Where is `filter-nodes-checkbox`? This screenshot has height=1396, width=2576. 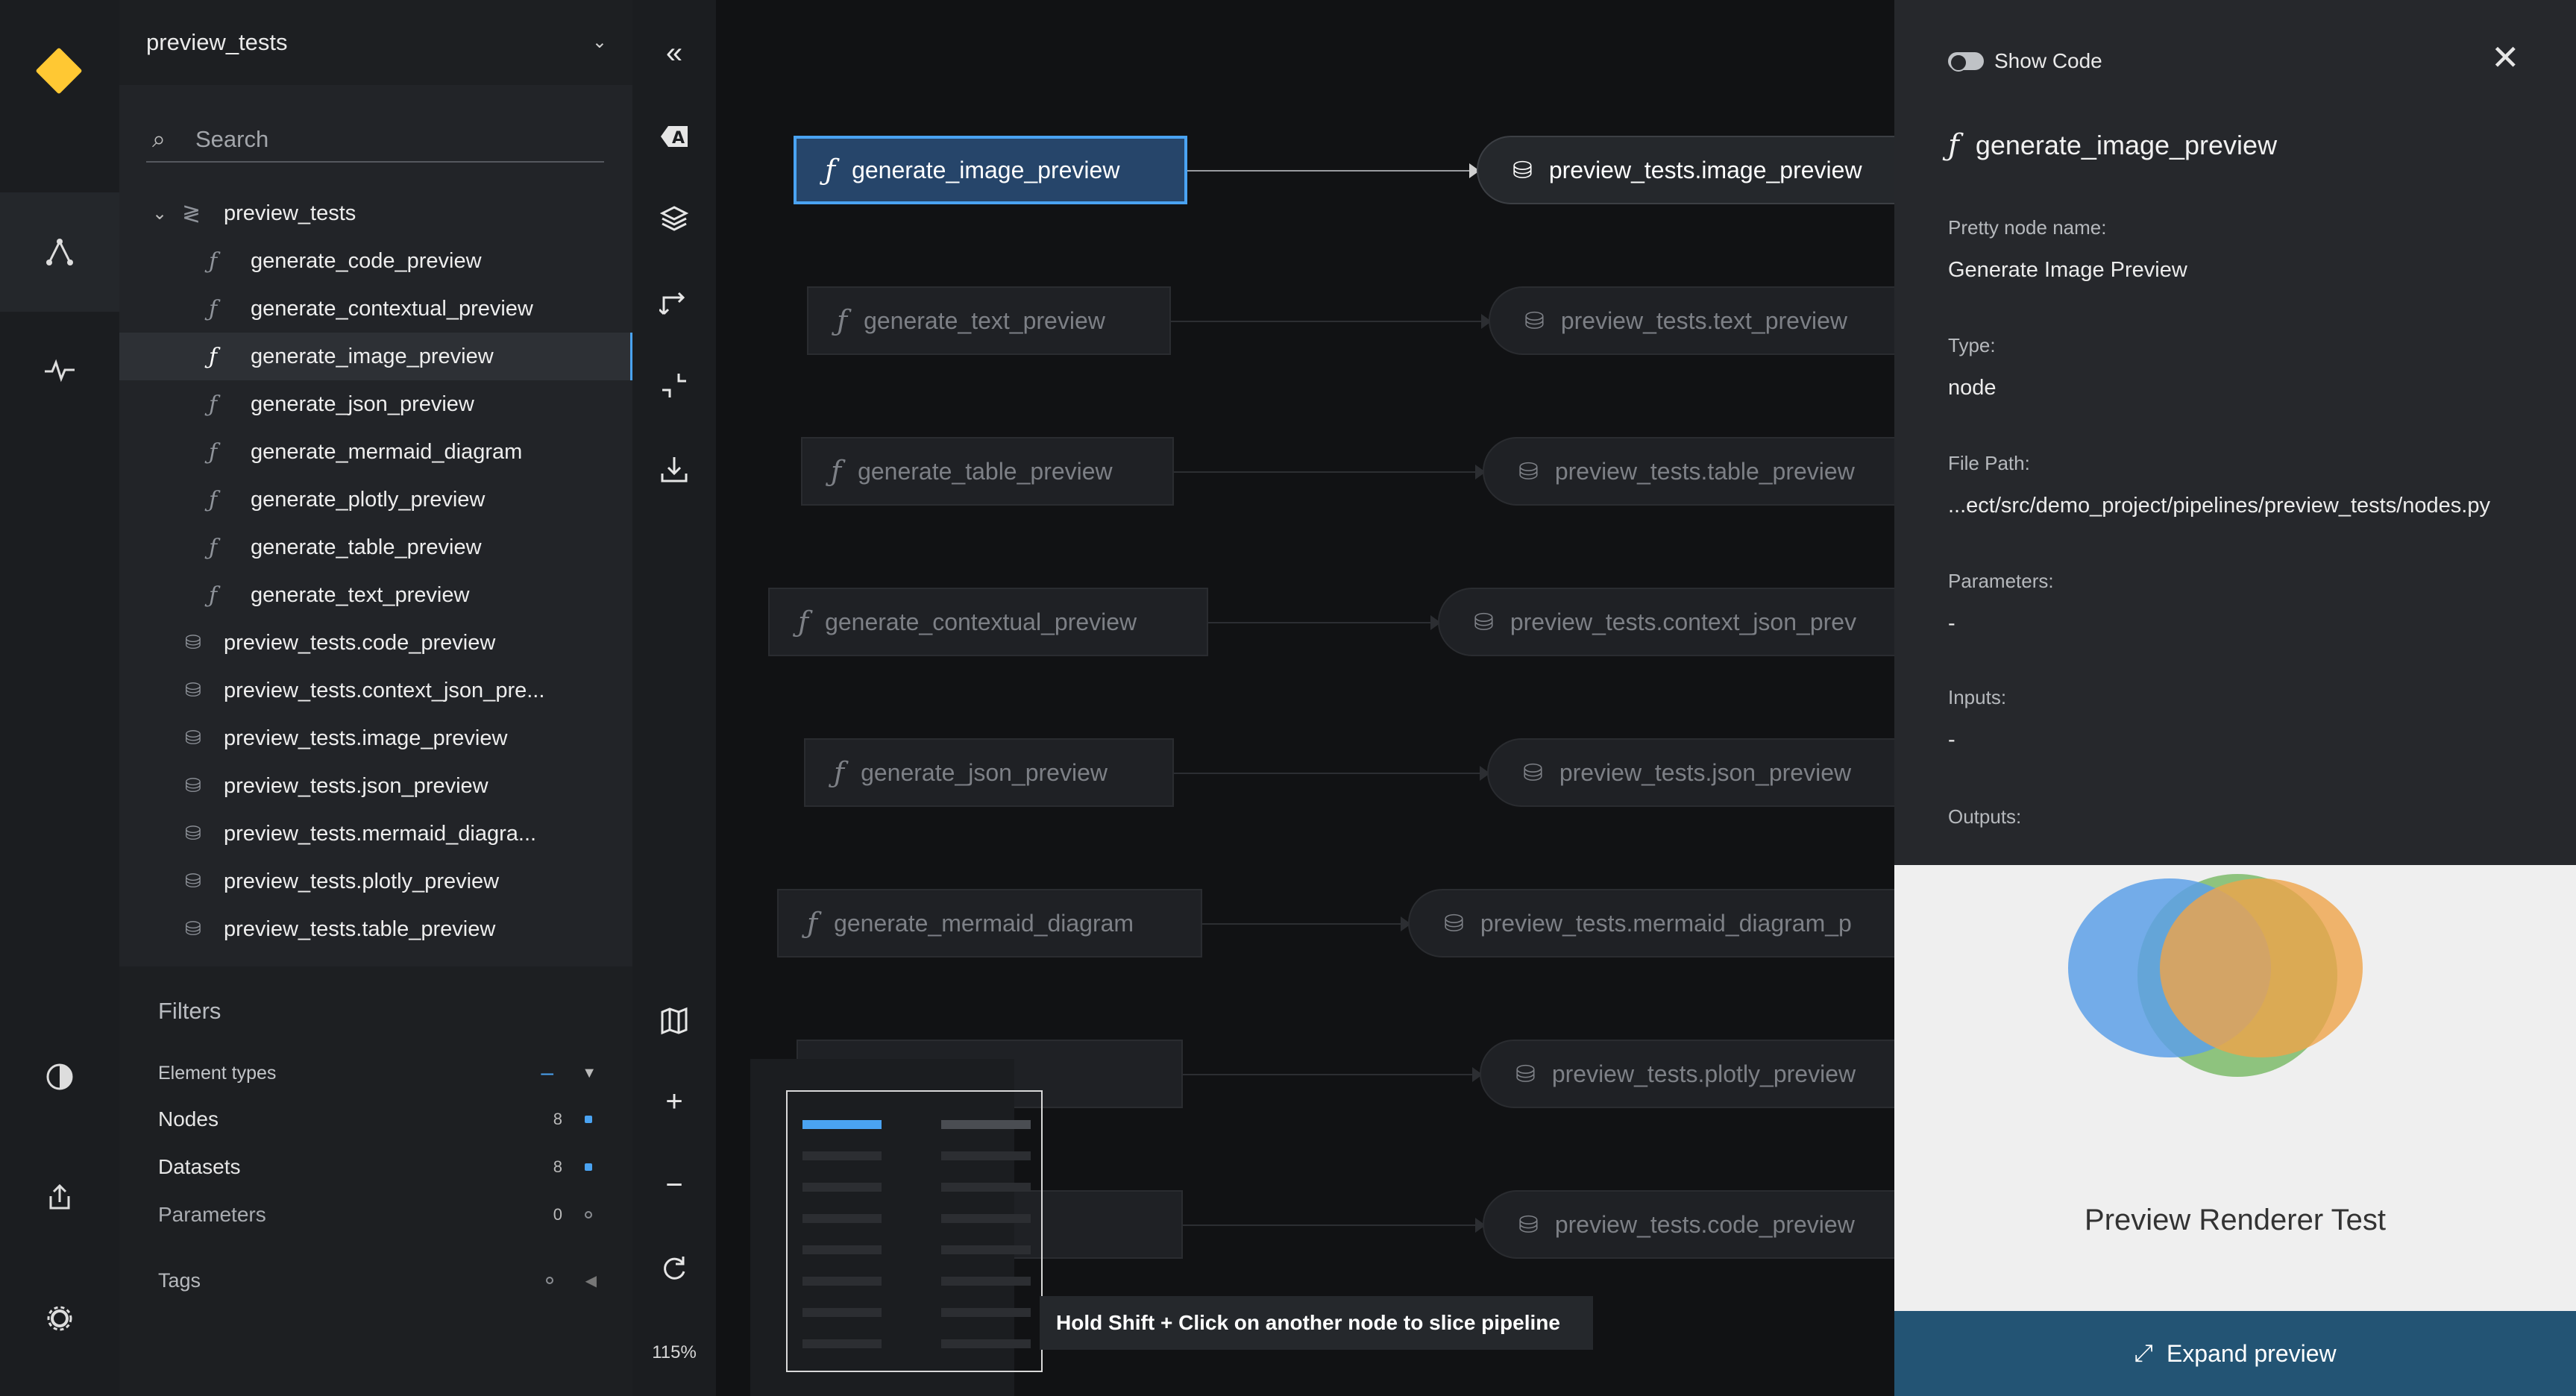 filter-nodes-checkbox is located at coordinates (589, 1119).